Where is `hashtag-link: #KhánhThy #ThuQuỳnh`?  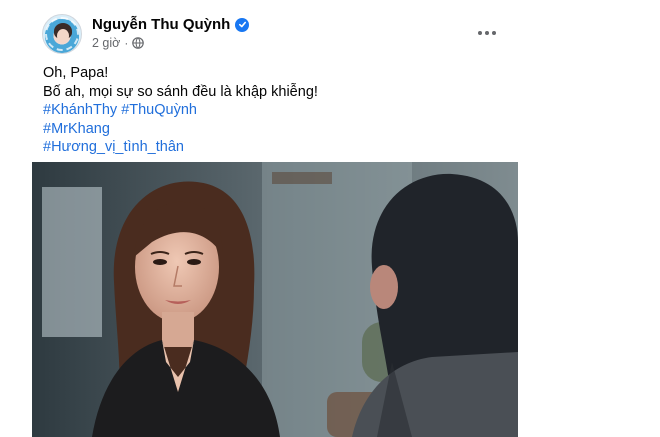 hashtag-link: #KhánhThy #ThuQuỳnh is located at coordinates (180, 110).